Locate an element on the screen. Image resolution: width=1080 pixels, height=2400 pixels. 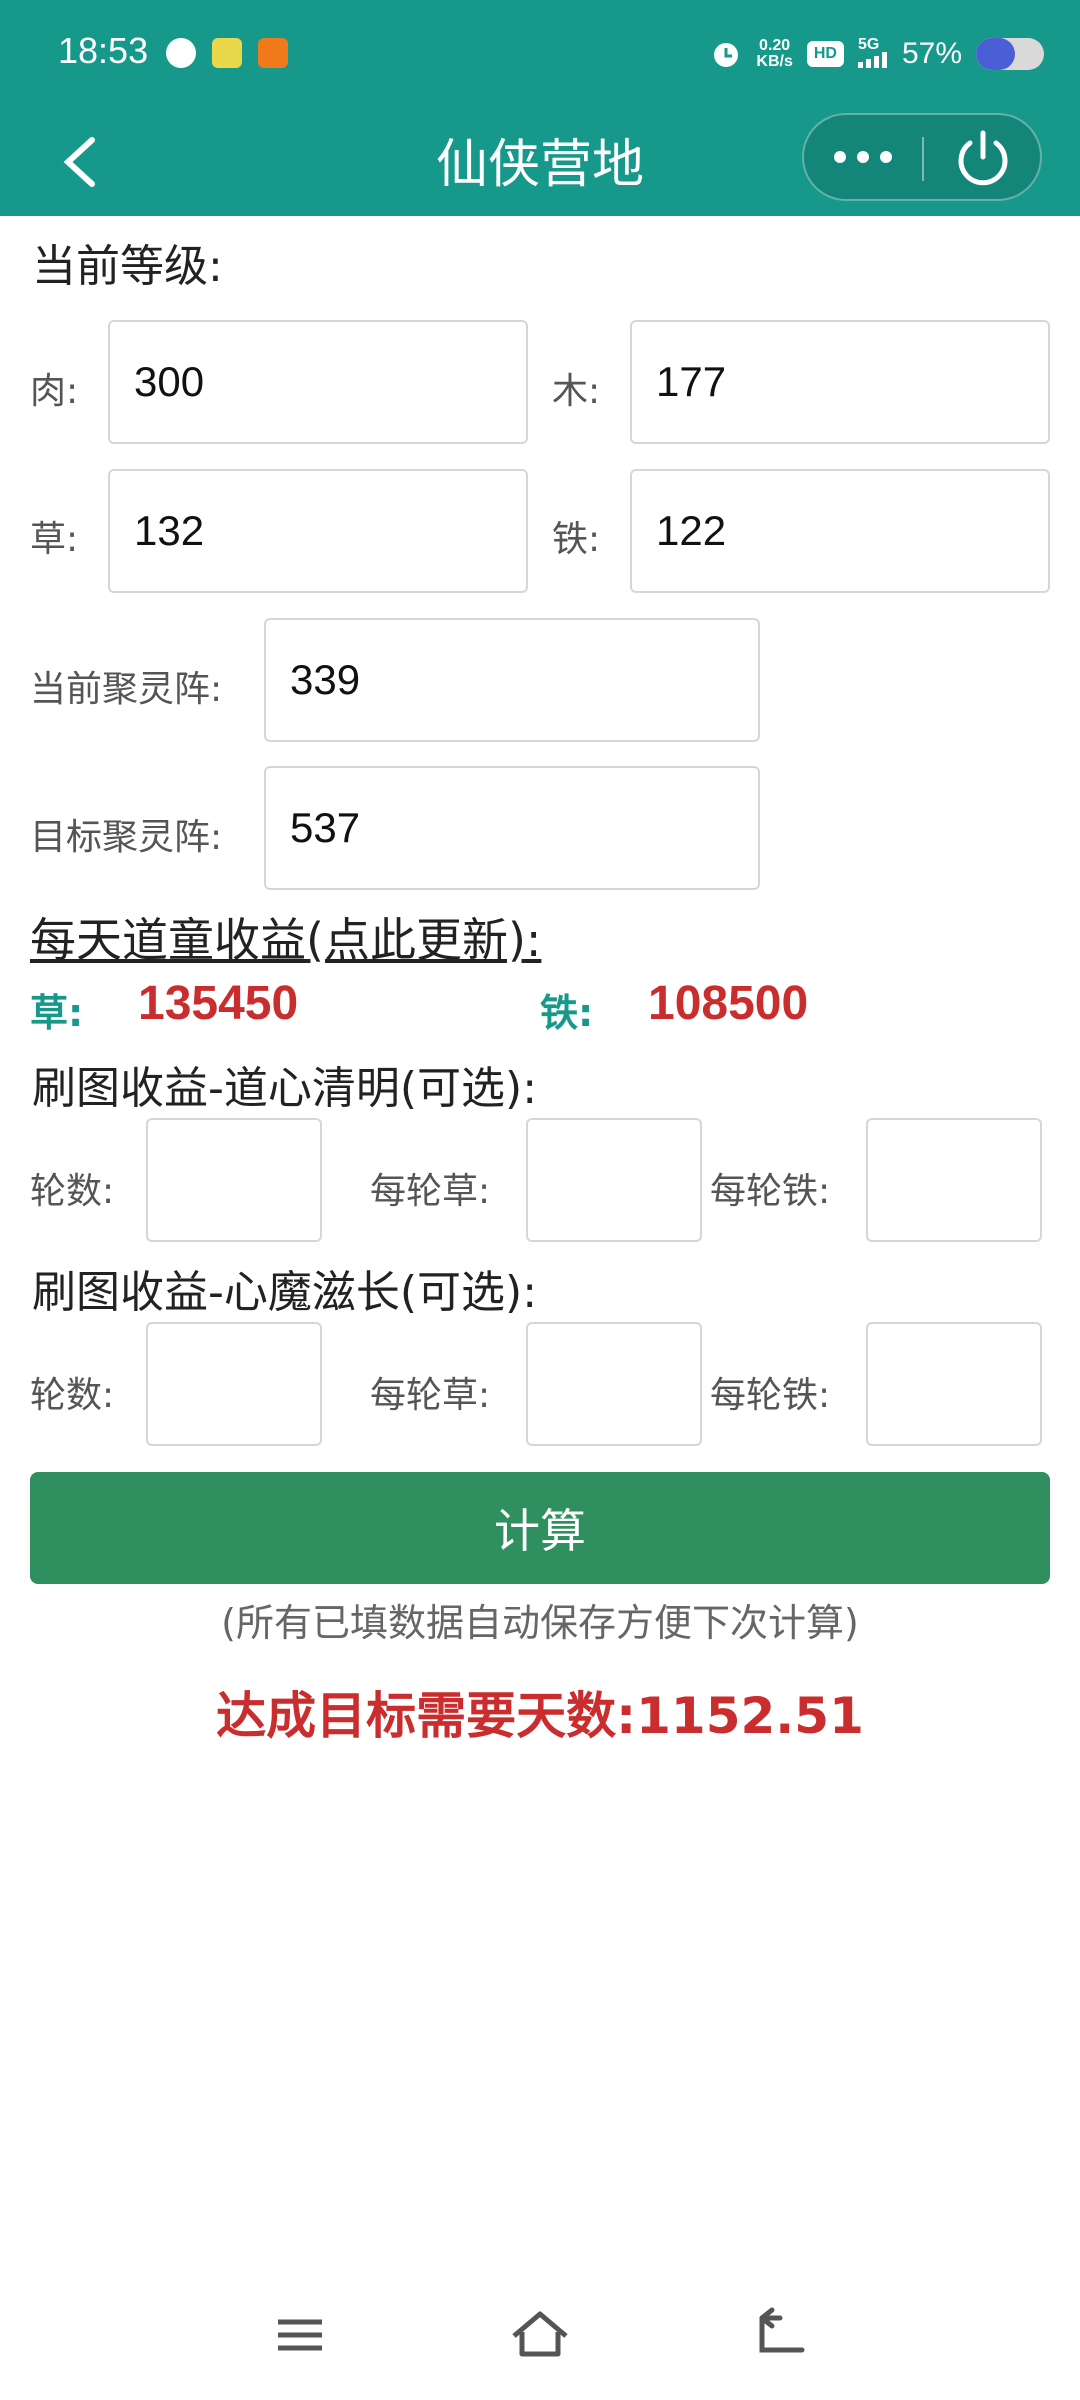
net-speed-unit: KB/s is located at coordinates (774, 61).